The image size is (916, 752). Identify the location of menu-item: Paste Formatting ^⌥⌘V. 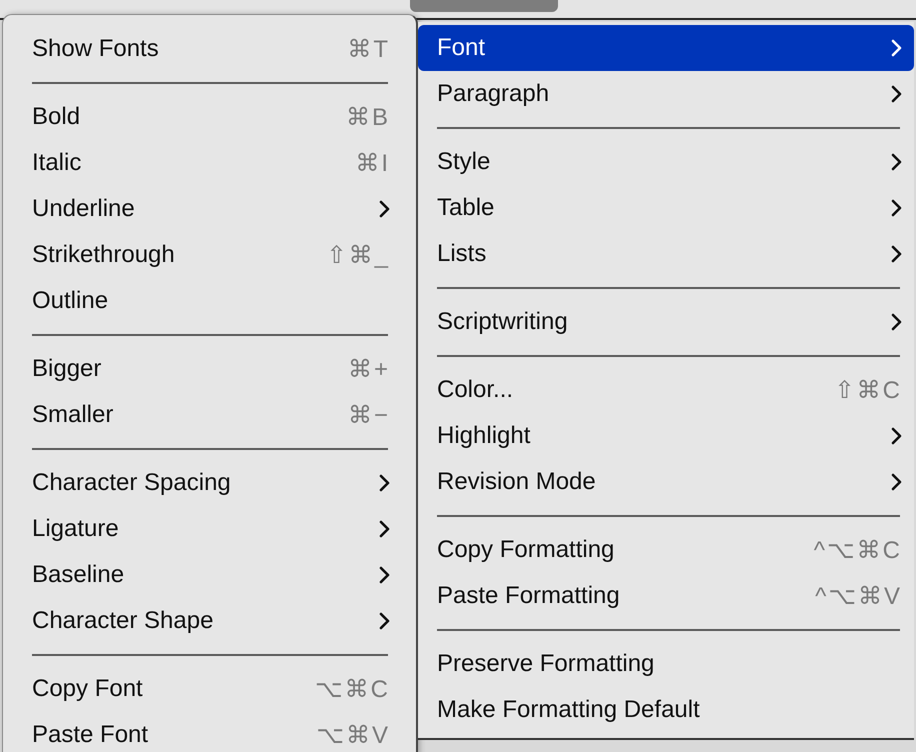
(666, 596).